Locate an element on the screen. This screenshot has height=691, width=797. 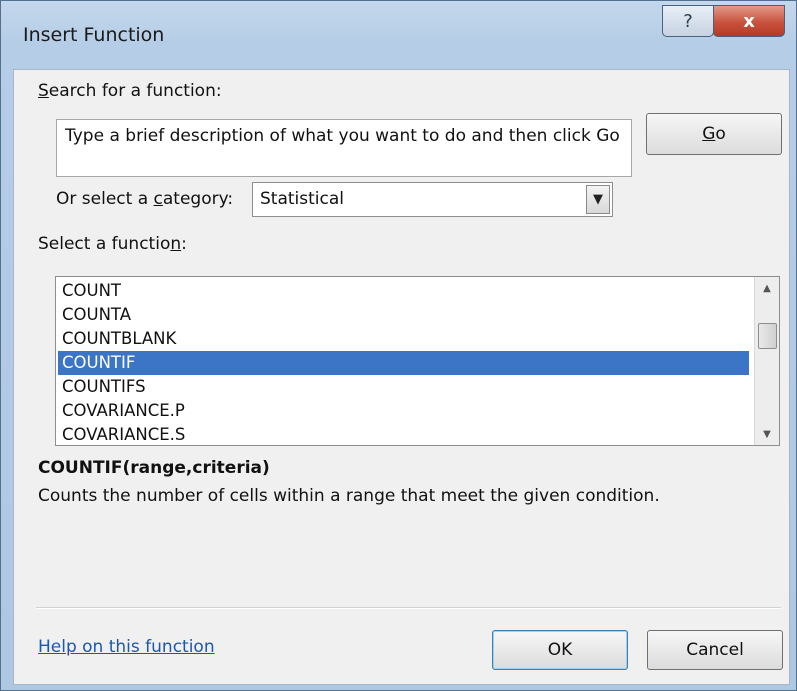
category-selected-value: Statistical is located at coordinates (302, 199).